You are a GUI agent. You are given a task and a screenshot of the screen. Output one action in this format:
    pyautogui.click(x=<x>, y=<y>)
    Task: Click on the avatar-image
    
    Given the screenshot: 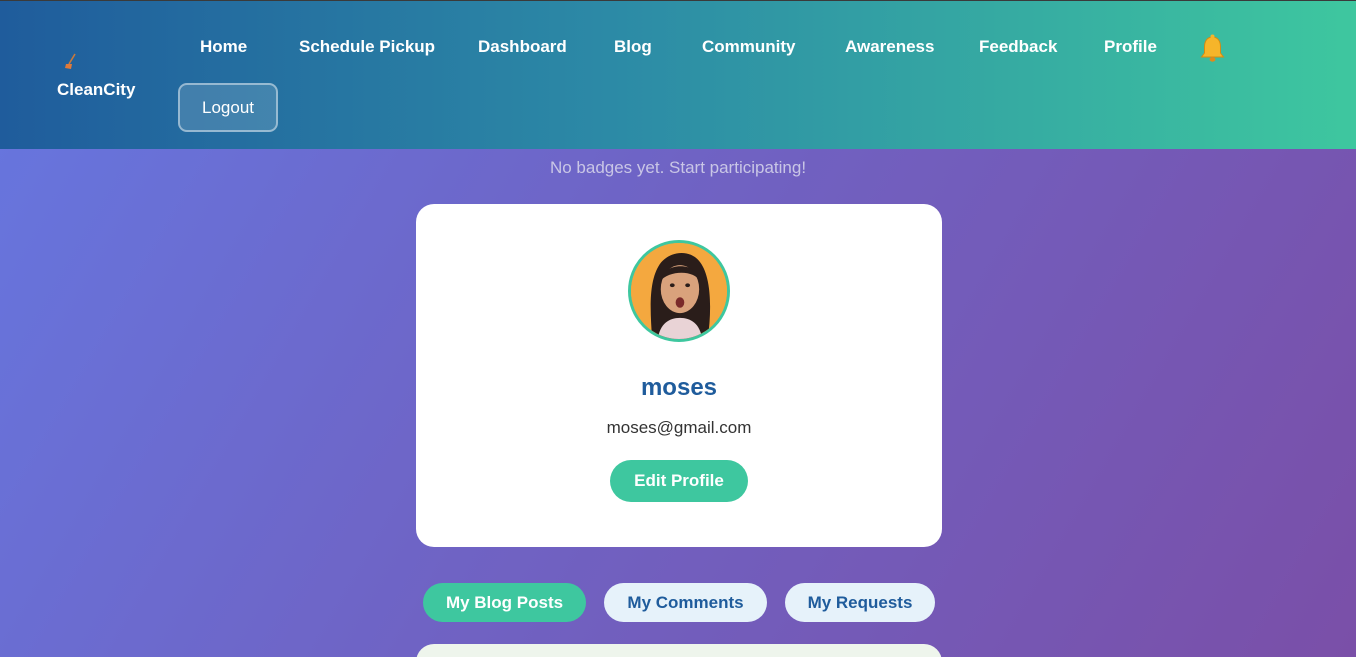 What is the action you would take?
    pyautogui.click(x=679, y=291)
    